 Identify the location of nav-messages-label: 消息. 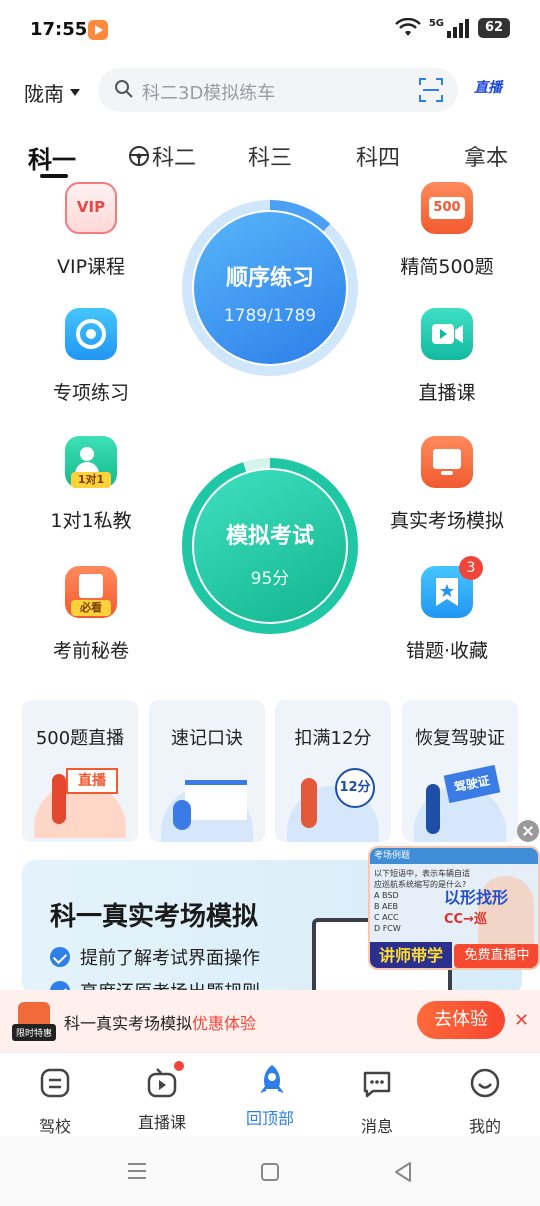
(376, 1126).